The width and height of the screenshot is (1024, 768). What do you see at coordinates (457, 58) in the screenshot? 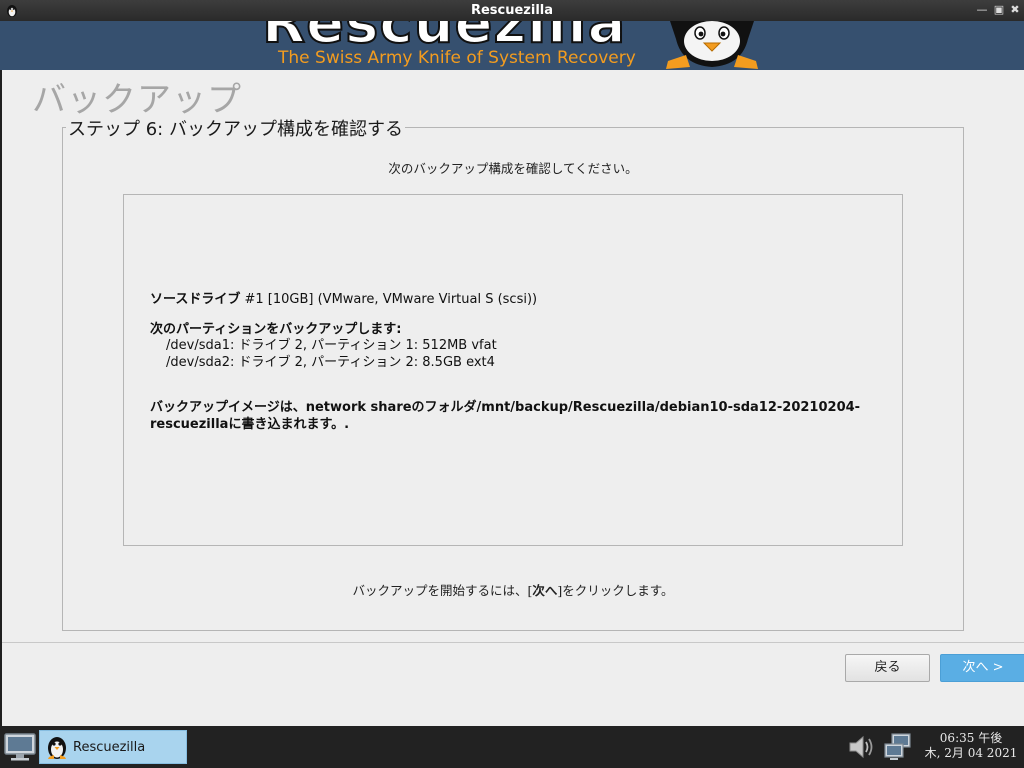
I see `banner-tagline: The Swiss Army Knife of System Recovery` at bounding box center [457, 58].